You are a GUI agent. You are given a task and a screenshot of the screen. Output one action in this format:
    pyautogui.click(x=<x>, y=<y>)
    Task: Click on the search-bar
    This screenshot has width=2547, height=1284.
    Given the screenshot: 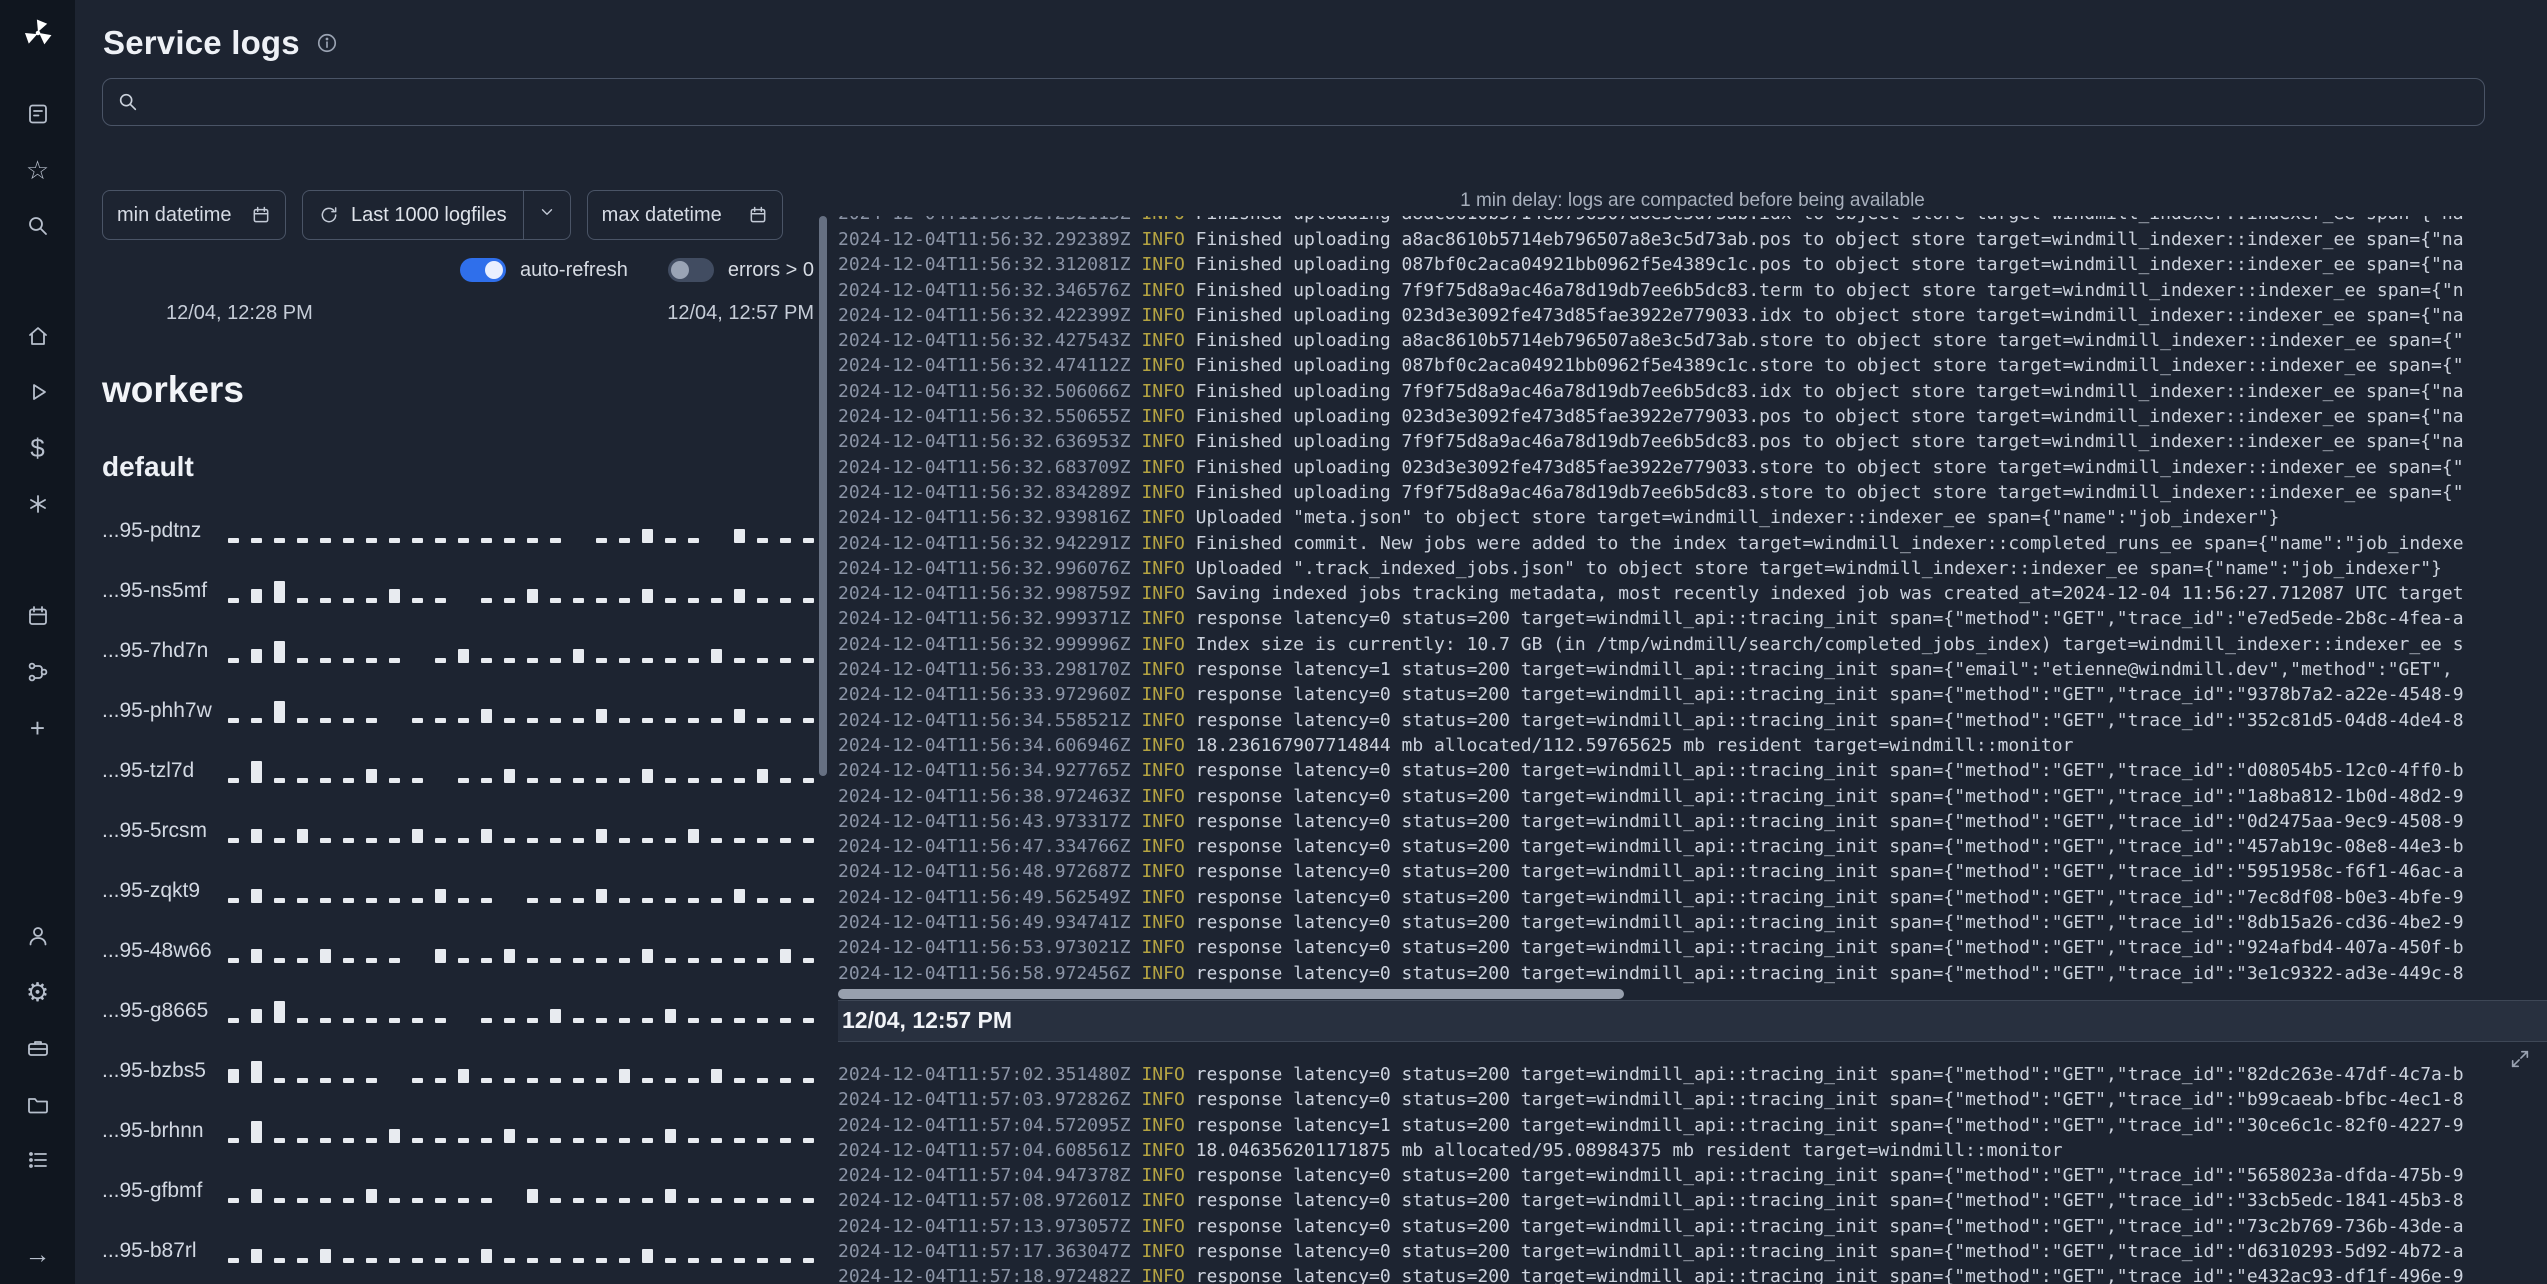 What is the action you would take?
    pyautogui.click(x=1293, y=102)
    